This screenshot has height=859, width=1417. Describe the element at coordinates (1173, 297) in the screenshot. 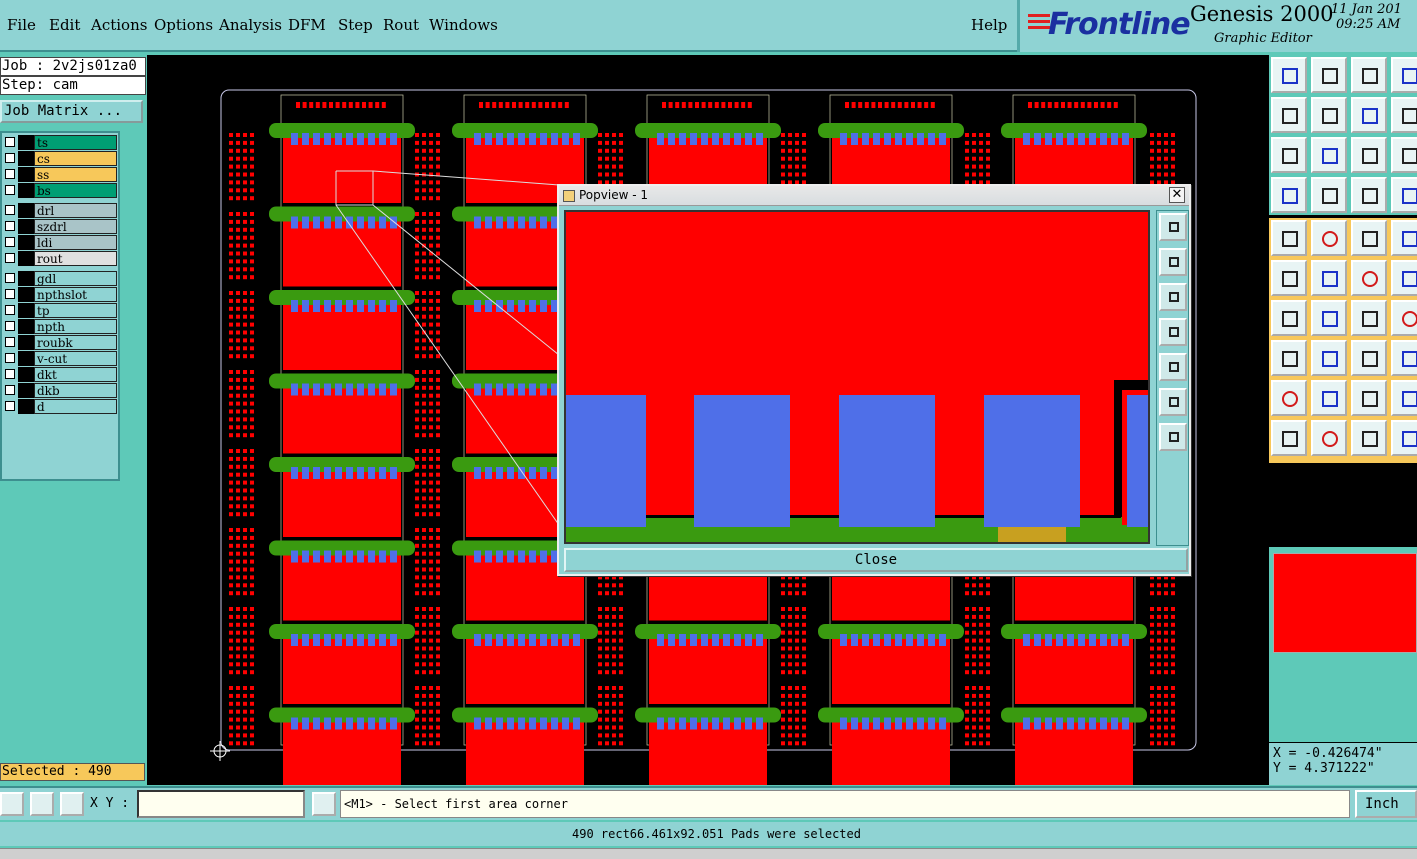

I see `pv-pan-down-icon` at that location.